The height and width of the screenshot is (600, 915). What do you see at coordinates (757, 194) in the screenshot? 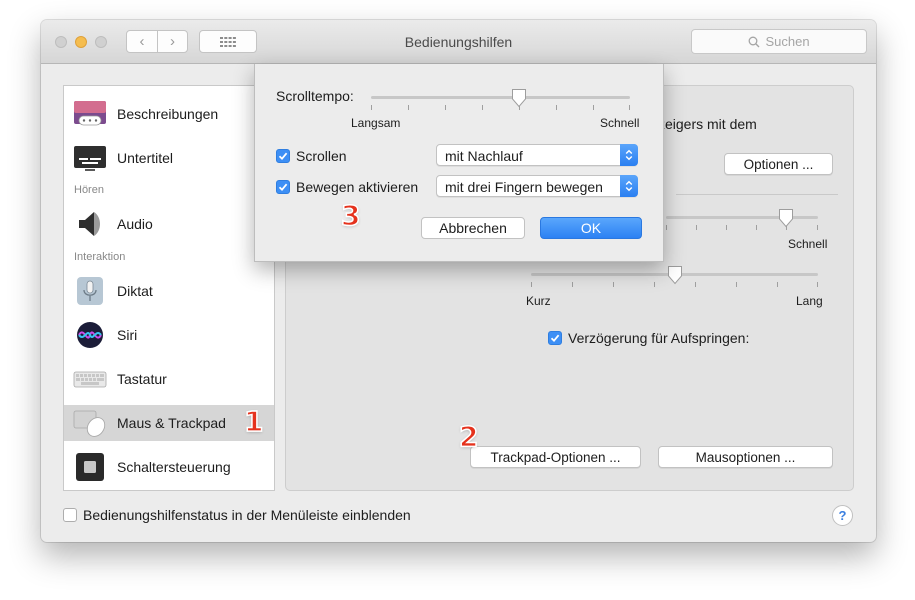
I see `divider` at bounding box center [757, 194].